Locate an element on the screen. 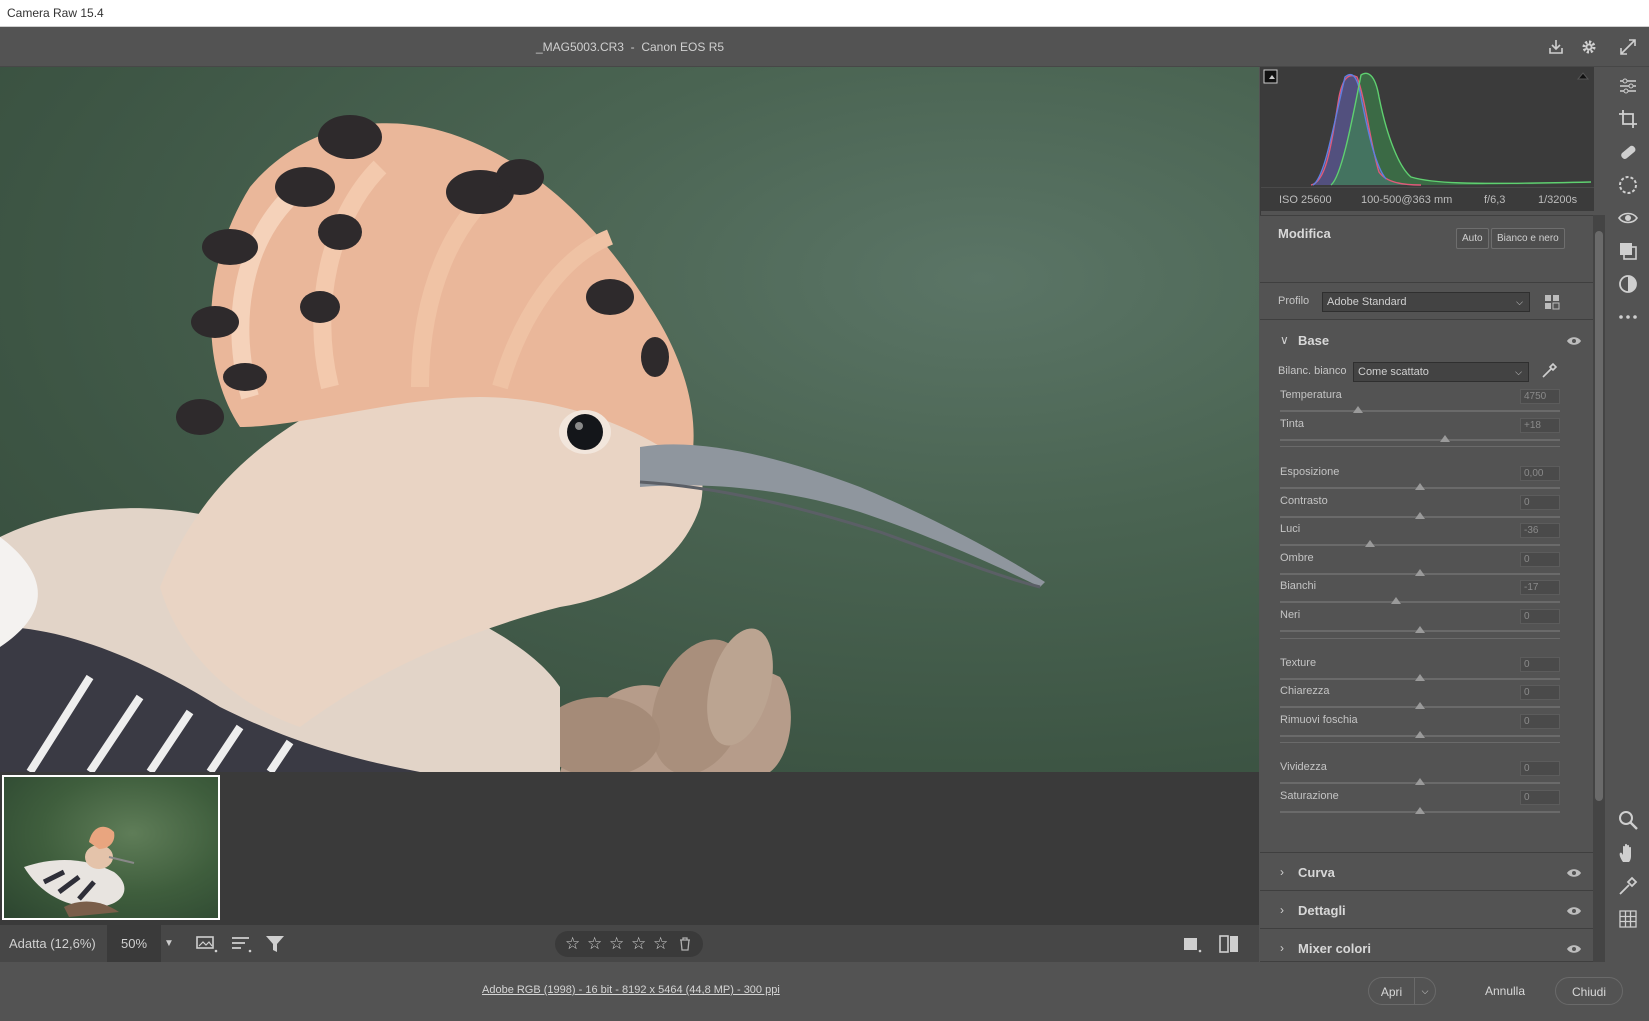  edit-sliders-icon is located at coordinates (1628, 86).